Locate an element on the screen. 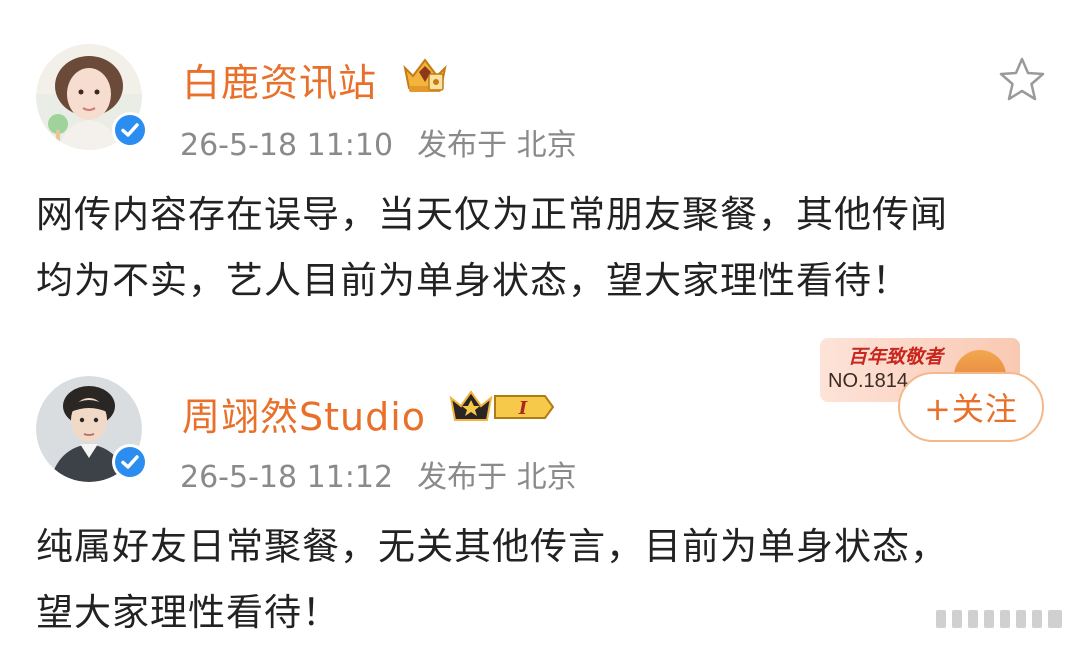  watermark-logo-icon is located at coordinates (1001, 621).